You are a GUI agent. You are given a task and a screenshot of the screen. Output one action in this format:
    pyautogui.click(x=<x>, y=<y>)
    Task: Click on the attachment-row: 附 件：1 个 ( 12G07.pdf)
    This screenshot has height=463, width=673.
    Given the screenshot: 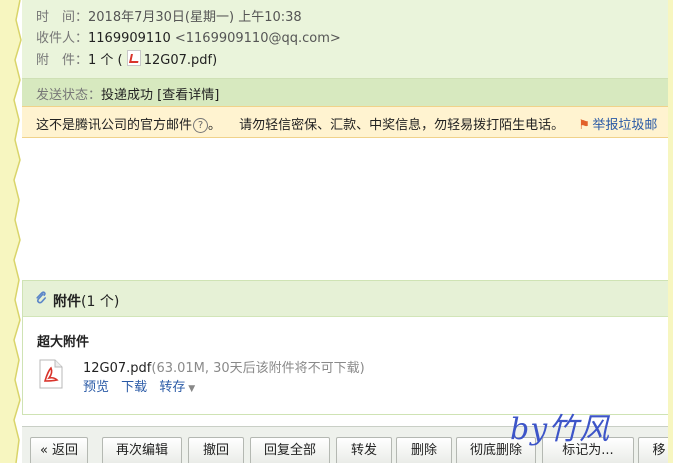 What is the action you would take?
    pyautogui.click(x=126, y=58)
    